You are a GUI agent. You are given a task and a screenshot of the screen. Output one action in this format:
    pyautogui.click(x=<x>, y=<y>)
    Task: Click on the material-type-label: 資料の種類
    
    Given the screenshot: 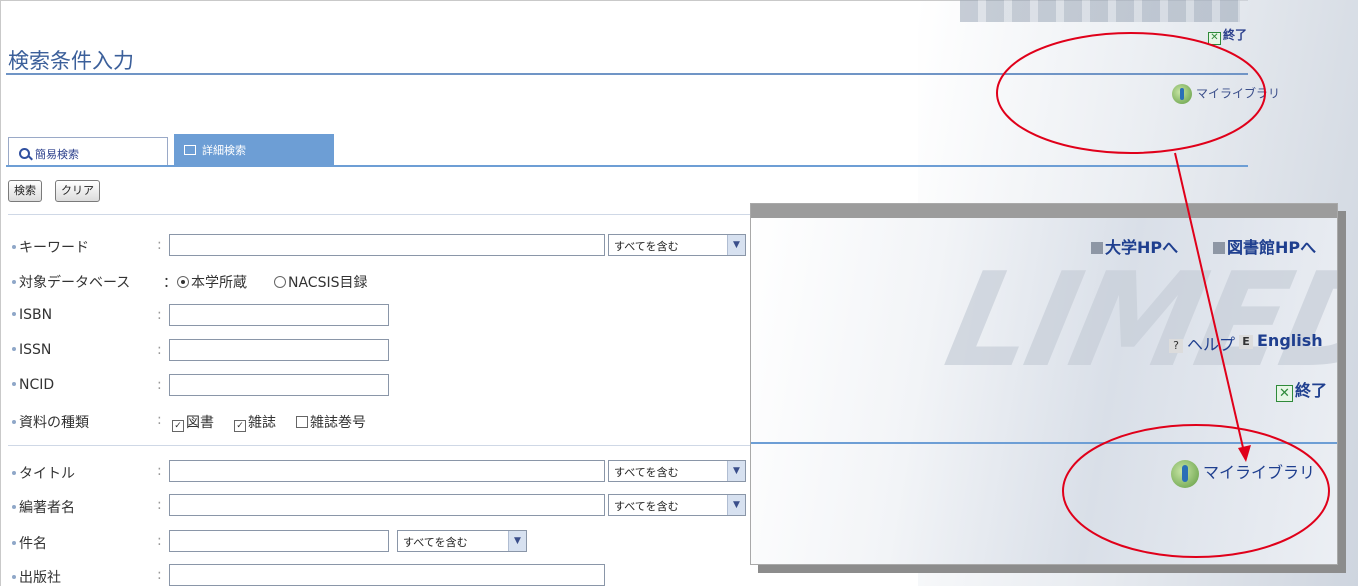 What is the action you would take?
    pyautogui.click(x=54, y=423)
    